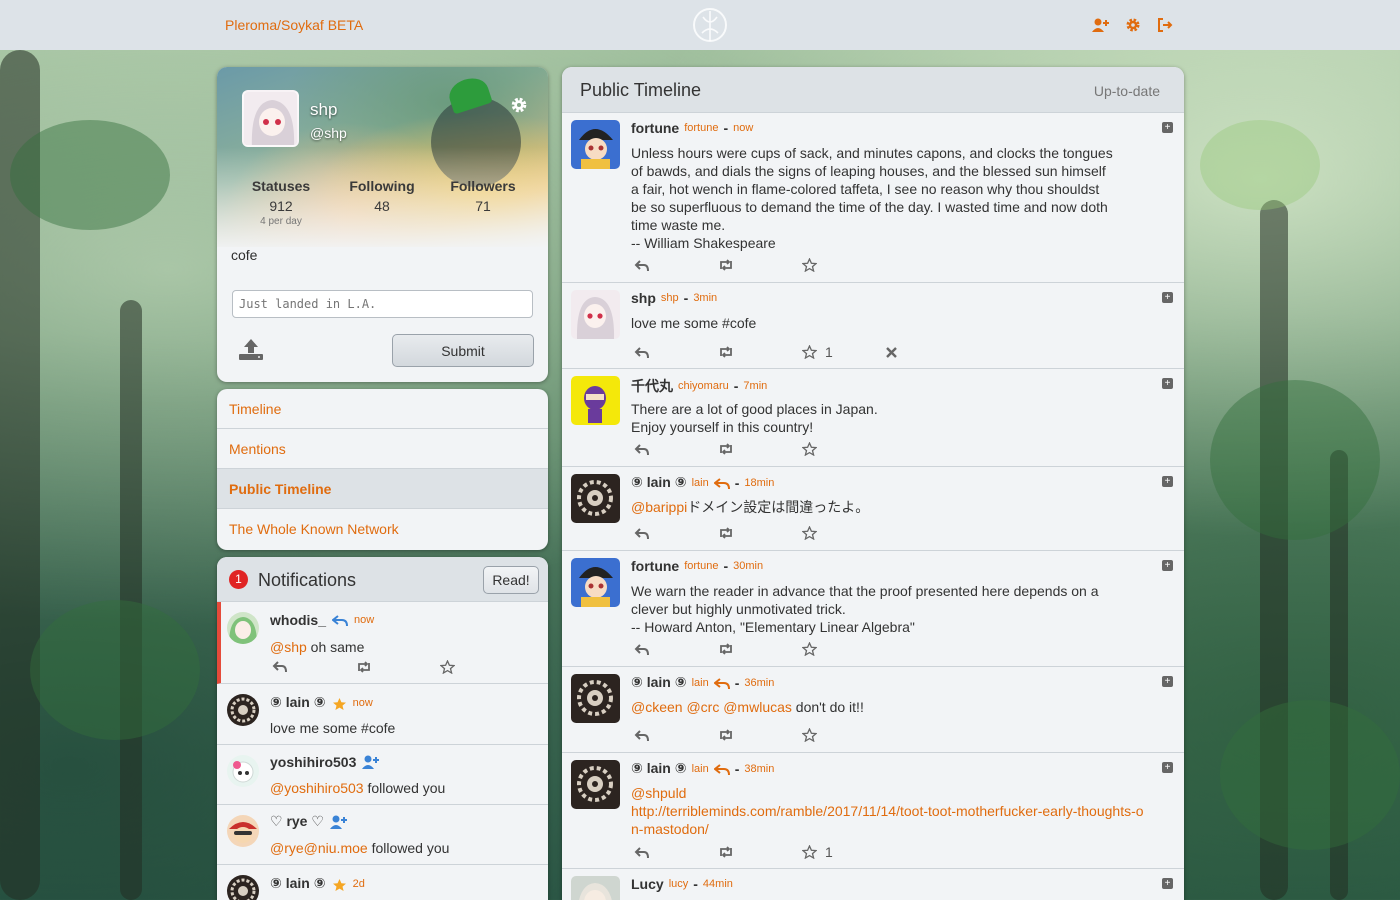 The width and height of the screenshot is (1400, 900). What do you see at coordinates (670, 298) in the screenshot?
I see `status-author-handle: shp` at bounding box center [670, 298].